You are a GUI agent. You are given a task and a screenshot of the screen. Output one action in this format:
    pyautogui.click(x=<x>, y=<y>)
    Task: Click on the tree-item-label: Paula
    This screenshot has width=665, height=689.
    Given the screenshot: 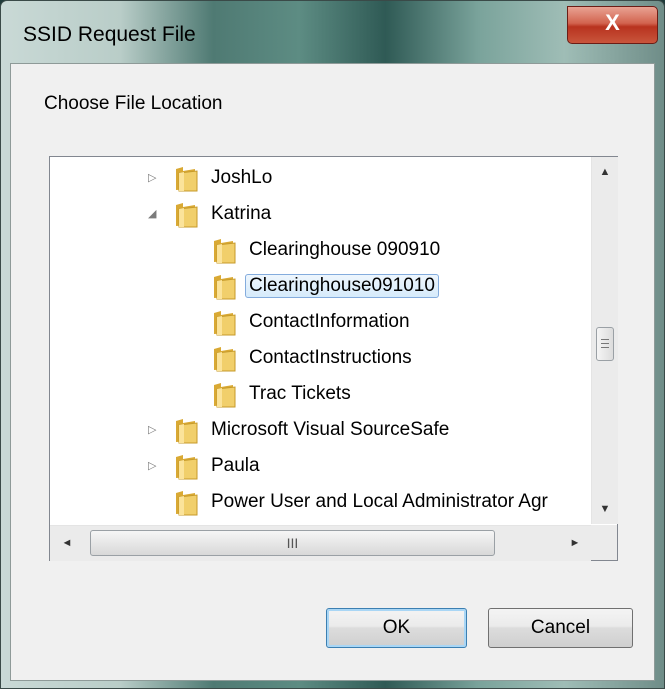 What is the action you would take?
    pyautogui.click(x=235, y=465)
    